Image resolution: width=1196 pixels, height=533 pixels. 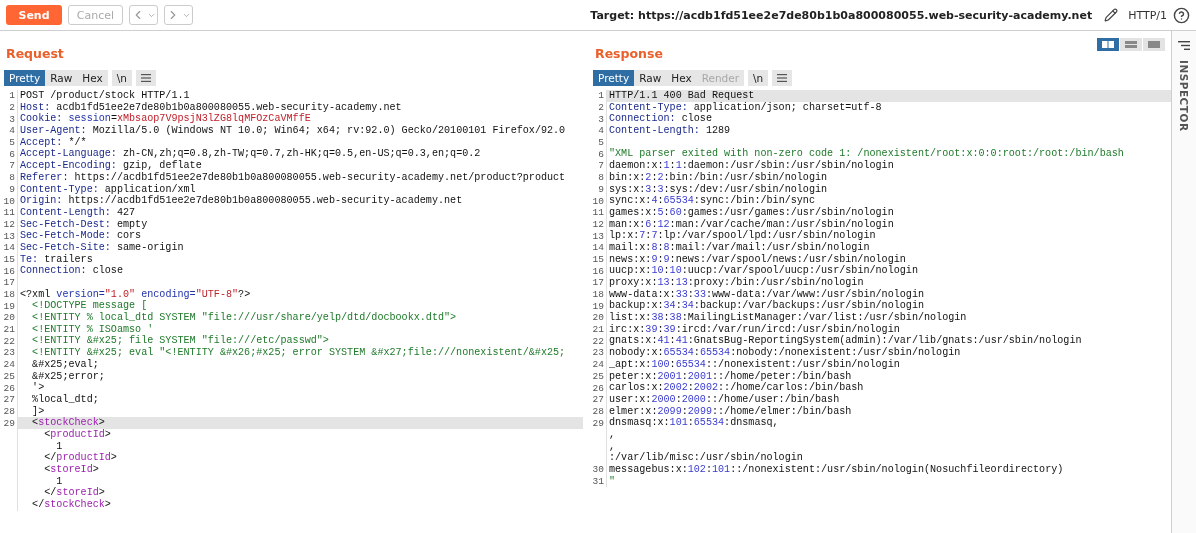 What do you see at coordinates (742, 236) in the screenshot?
I see `code-line: lp:x:7:7:lp:/var/spool/lpd:/usr/sbin/nologin` at bounding box center [742, 236].